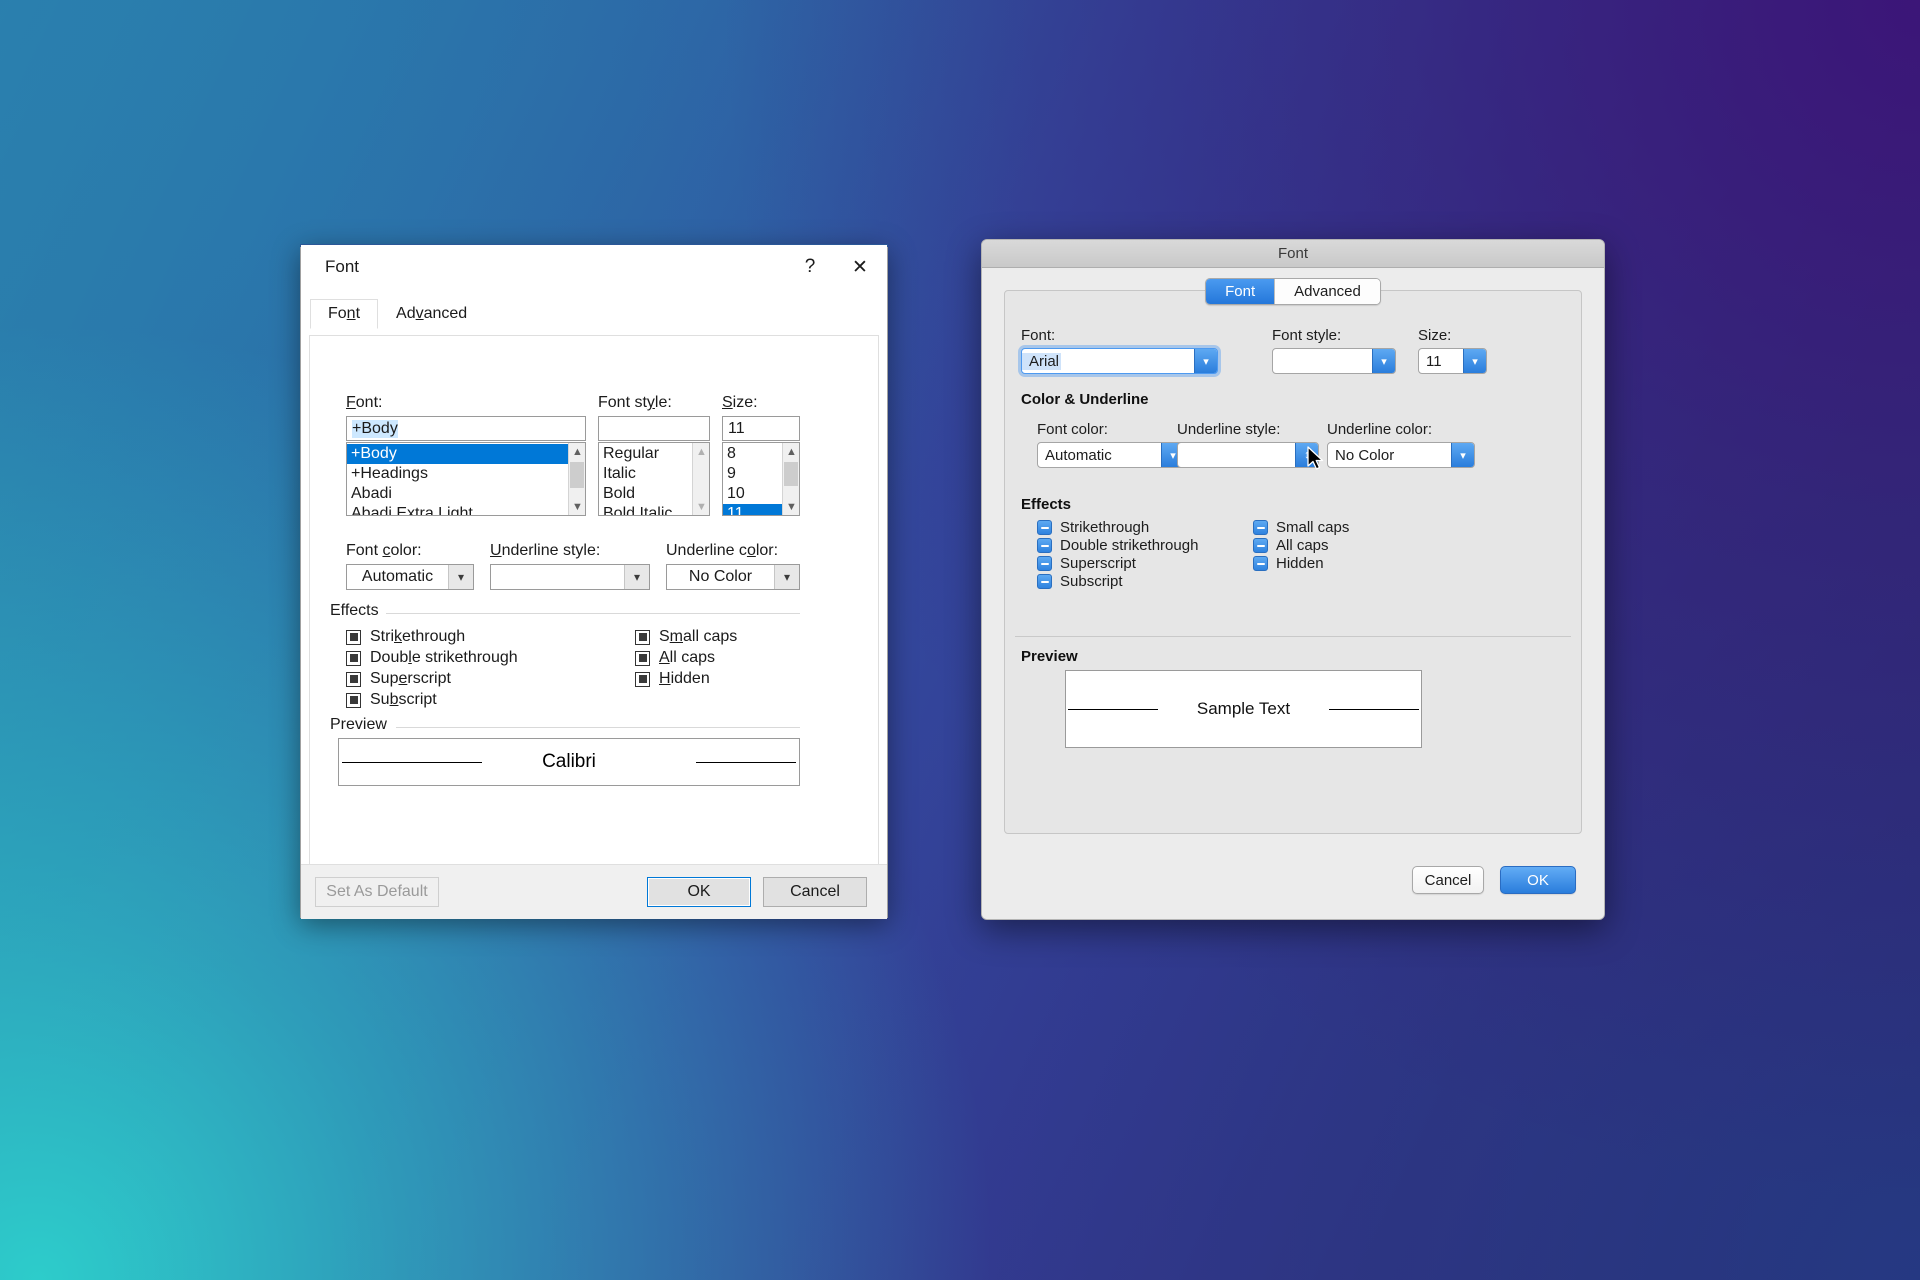 This screenshot has height=1280, width=1920. I want to click on underline-style-combo: ↕, so click(1248, 455).